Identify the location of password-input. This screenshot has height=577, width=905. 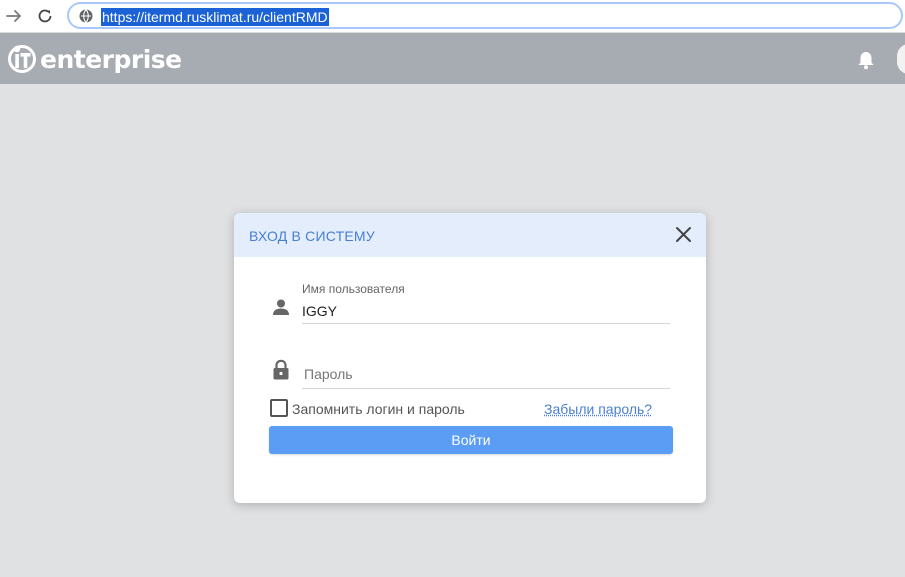
(486, 374).